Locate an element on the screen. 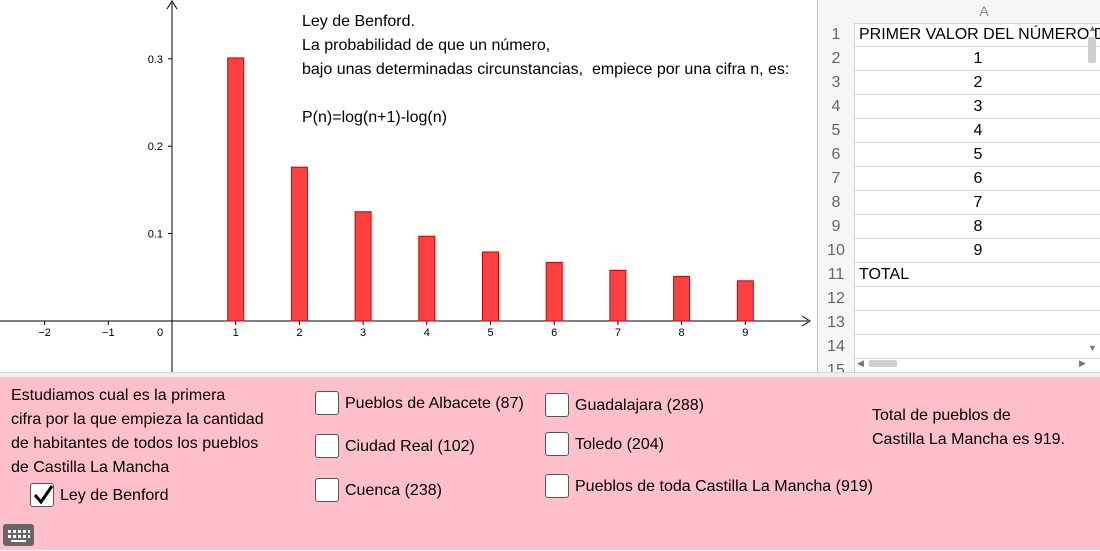 The height and width of the screenshot is (551, 1100). row-number: 3 is located at coordinates (836, 83).